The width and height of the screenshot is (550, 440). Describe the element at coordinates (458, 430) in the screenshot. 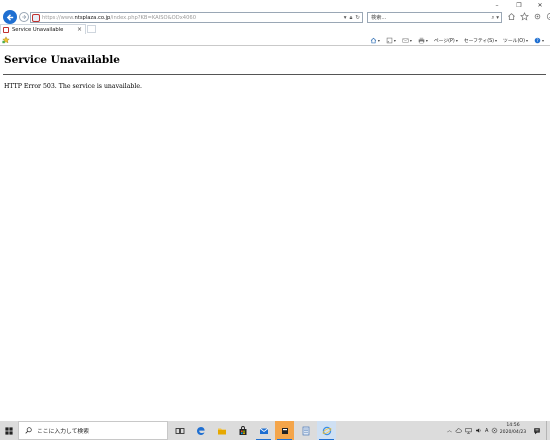

I see `cloud-icon` at that location.